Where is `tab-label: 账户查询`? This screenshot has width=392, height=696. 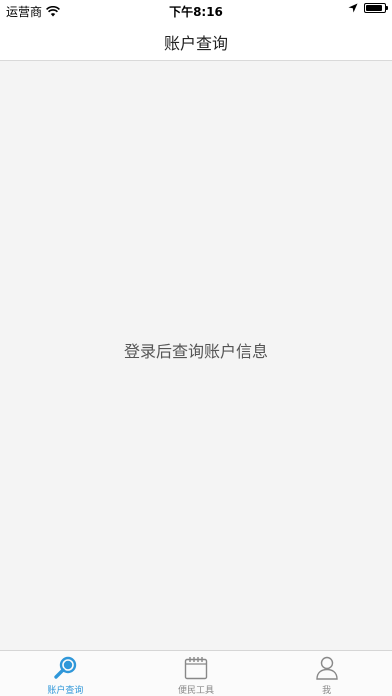
tab-label: 账户查询 is located at coordinates (65, 691).